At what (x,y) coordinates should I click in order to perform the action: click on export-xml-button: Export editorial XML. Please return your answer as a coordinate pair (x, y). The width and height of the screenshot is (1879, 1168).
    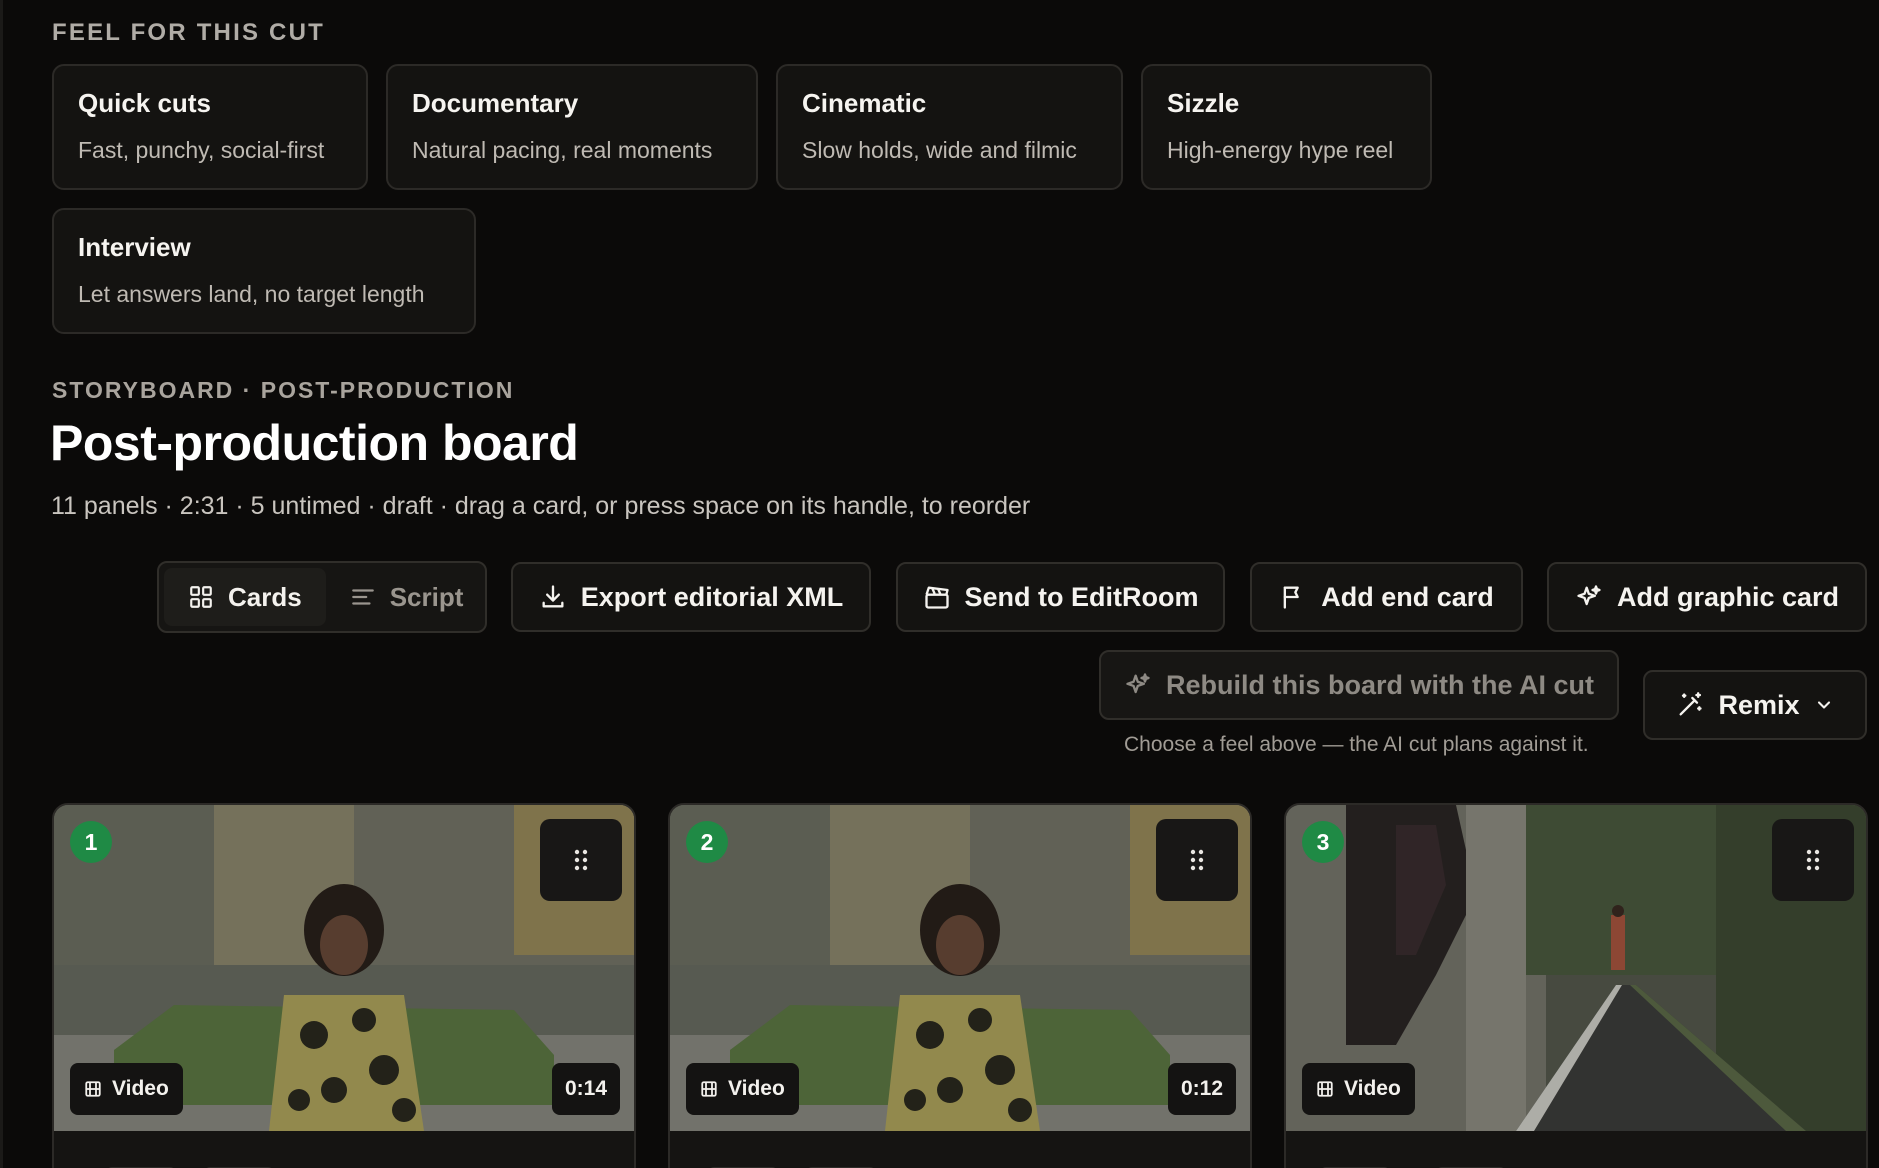
    Looking at the image, I should click on (691, 597).